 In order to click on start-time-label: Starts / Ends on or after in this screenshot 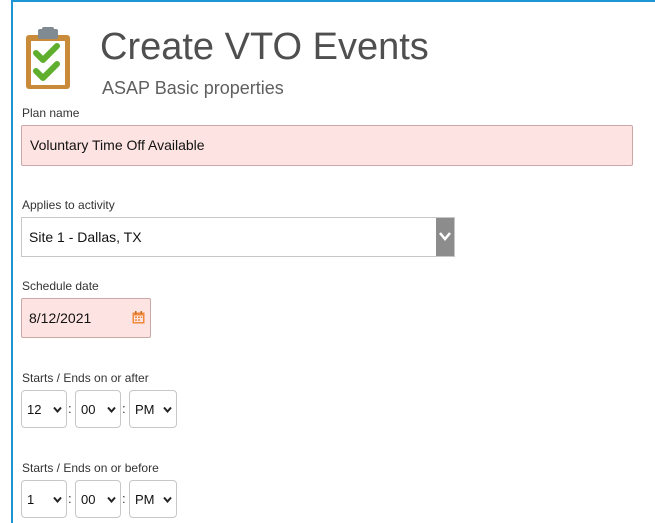, I will do `click(85, 378)`.